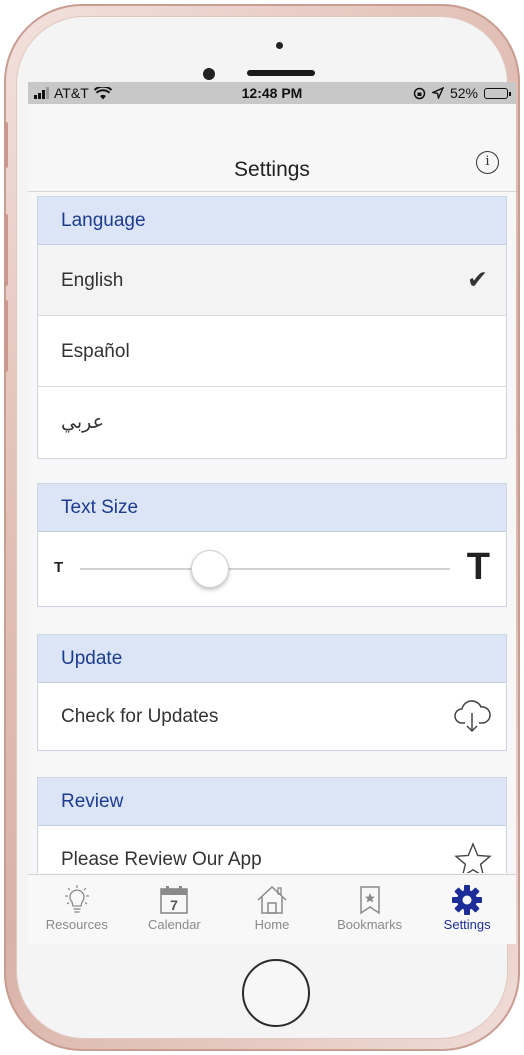 The height and width of the screenshot is (1055, 524). What do you see at coordinates (272, 924) in the screenshot?
I see `tab-label: Home` at bounding box center [272, 924].